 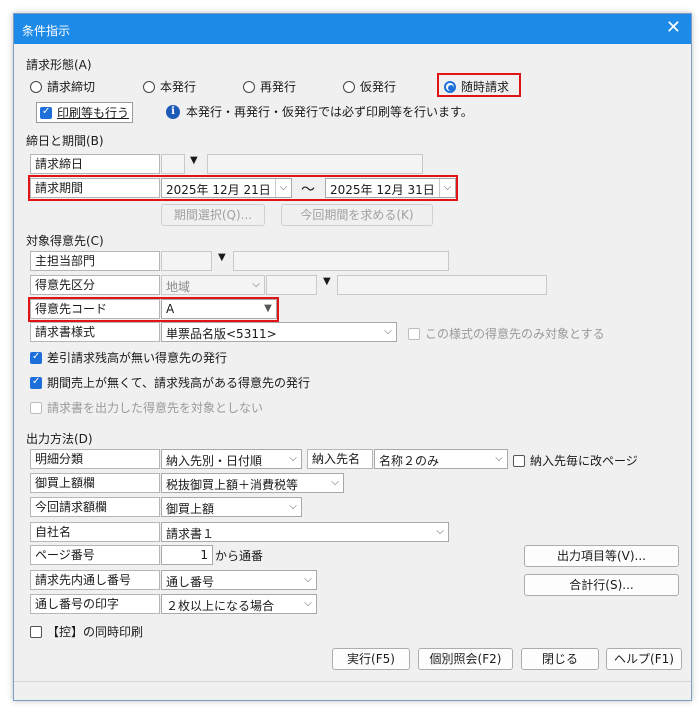 I want to click on checkbox-label: 【控】の同時印刷, so click(x=95, y=632).